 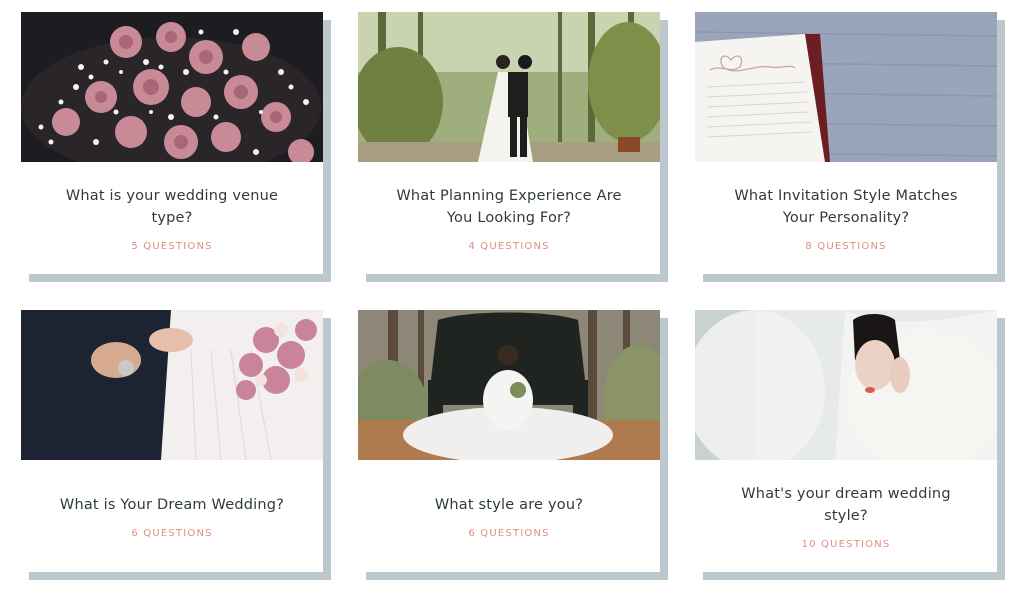 I want to click on bride-groom-hands-image, so click(x=172, y=385).